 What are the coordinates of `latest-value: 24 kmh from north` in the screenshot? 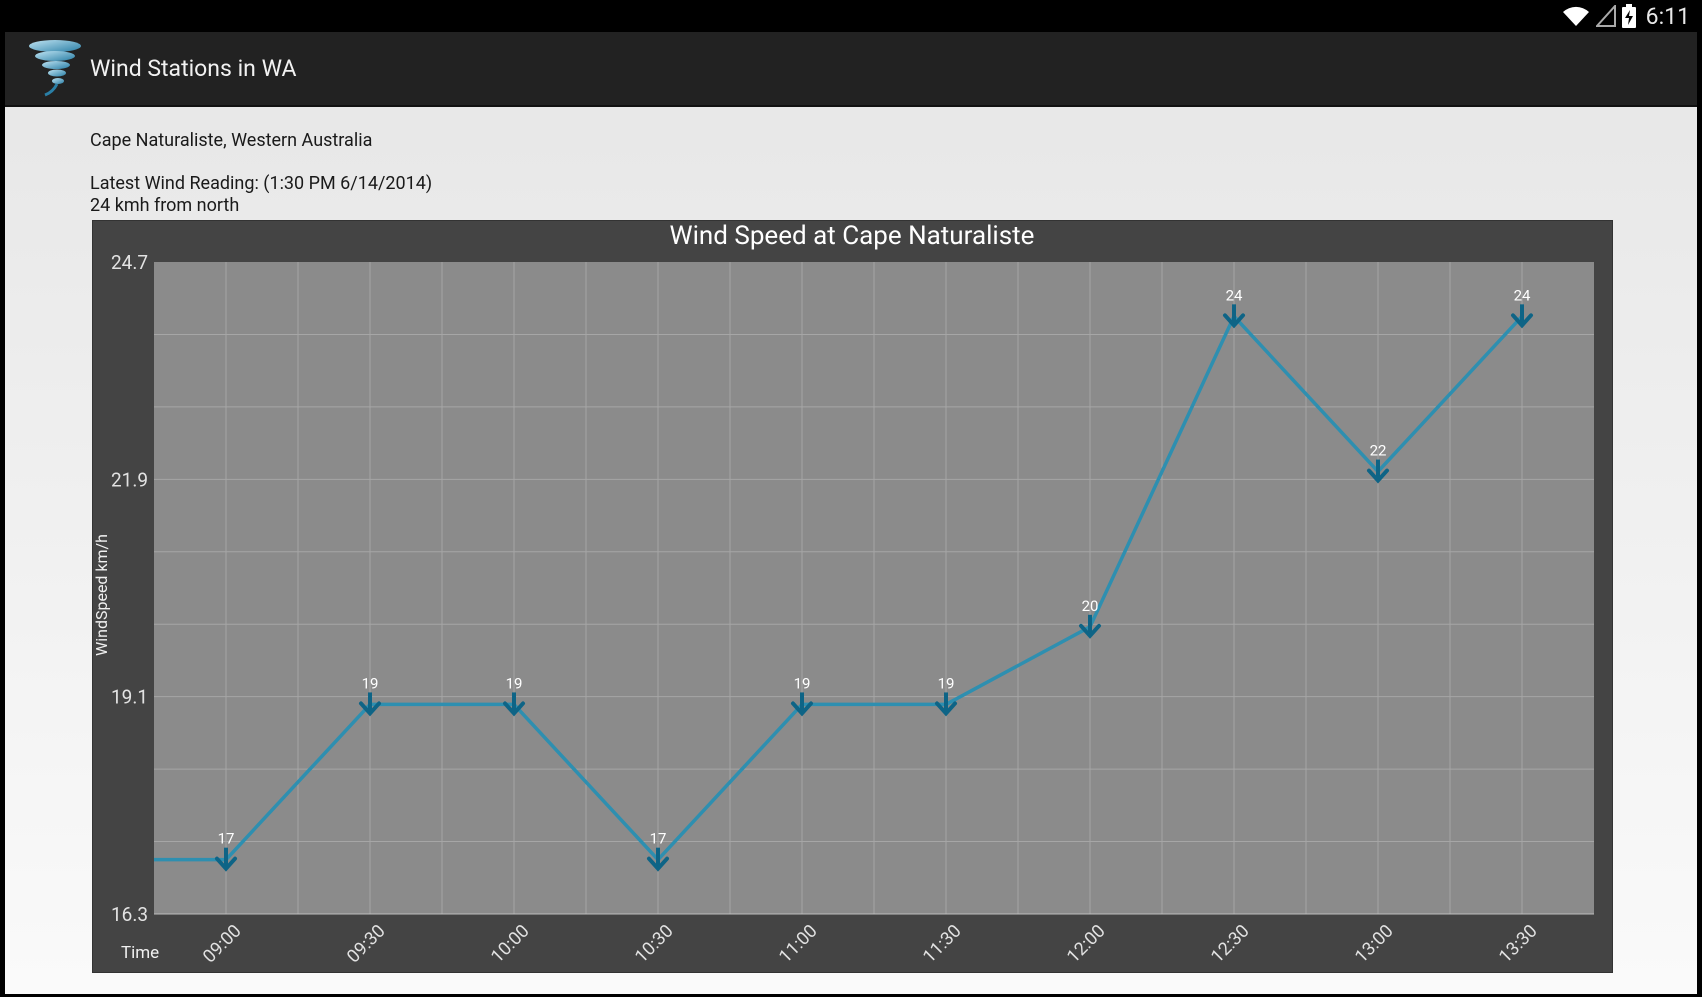 It's located at (165, 205).